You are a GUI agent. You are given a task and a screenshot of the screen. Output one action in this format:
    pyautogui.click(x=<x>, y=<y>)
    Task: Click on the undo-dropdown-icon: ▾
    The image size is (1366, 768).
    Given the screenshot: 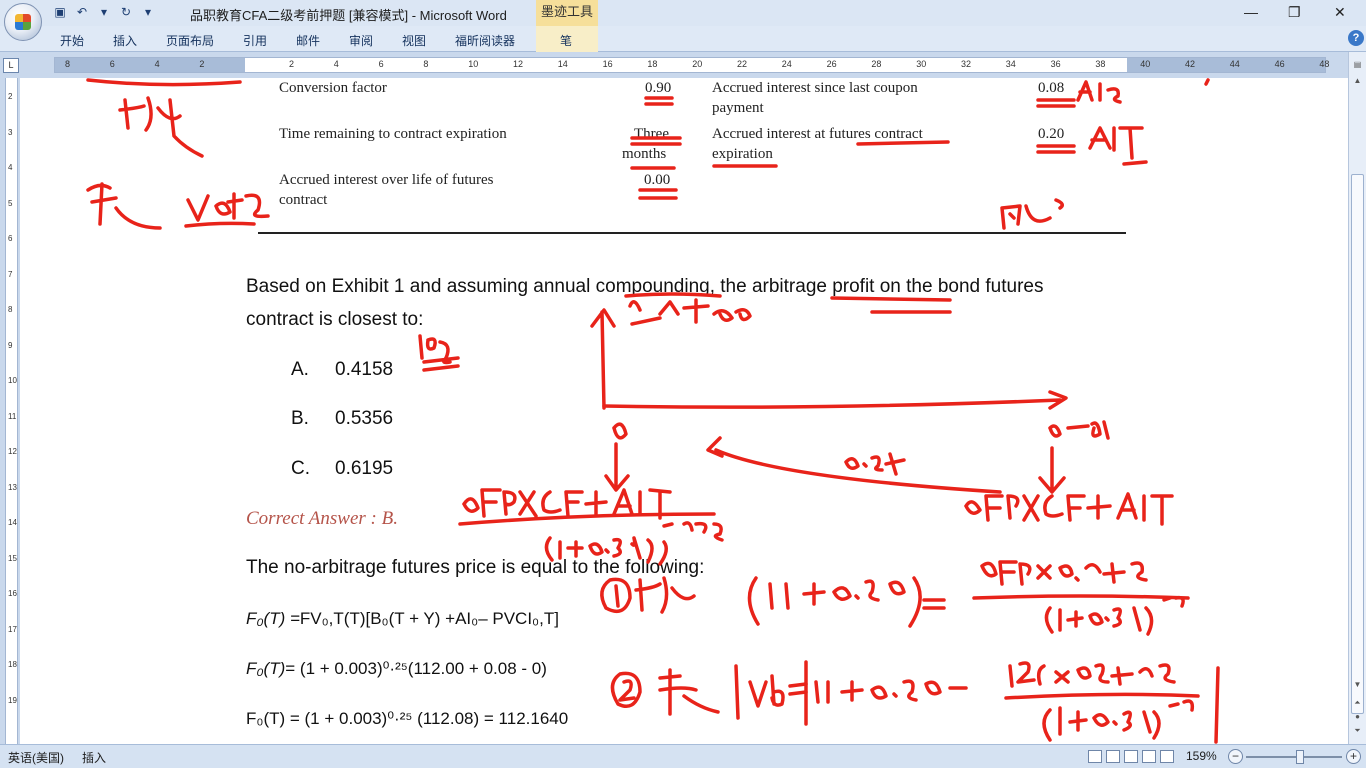 What is the action you would take?
    pyautogui.click(x=104, y=12)
    